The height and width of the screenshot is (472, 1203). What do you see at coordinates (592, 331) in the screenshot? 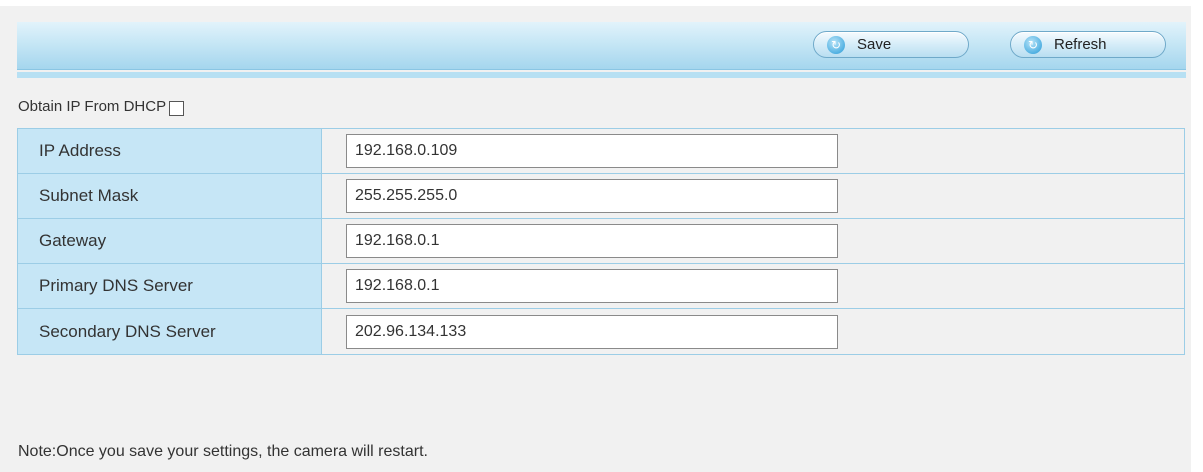
I see `secondary-dns-input` at bounding box center [592, 331].